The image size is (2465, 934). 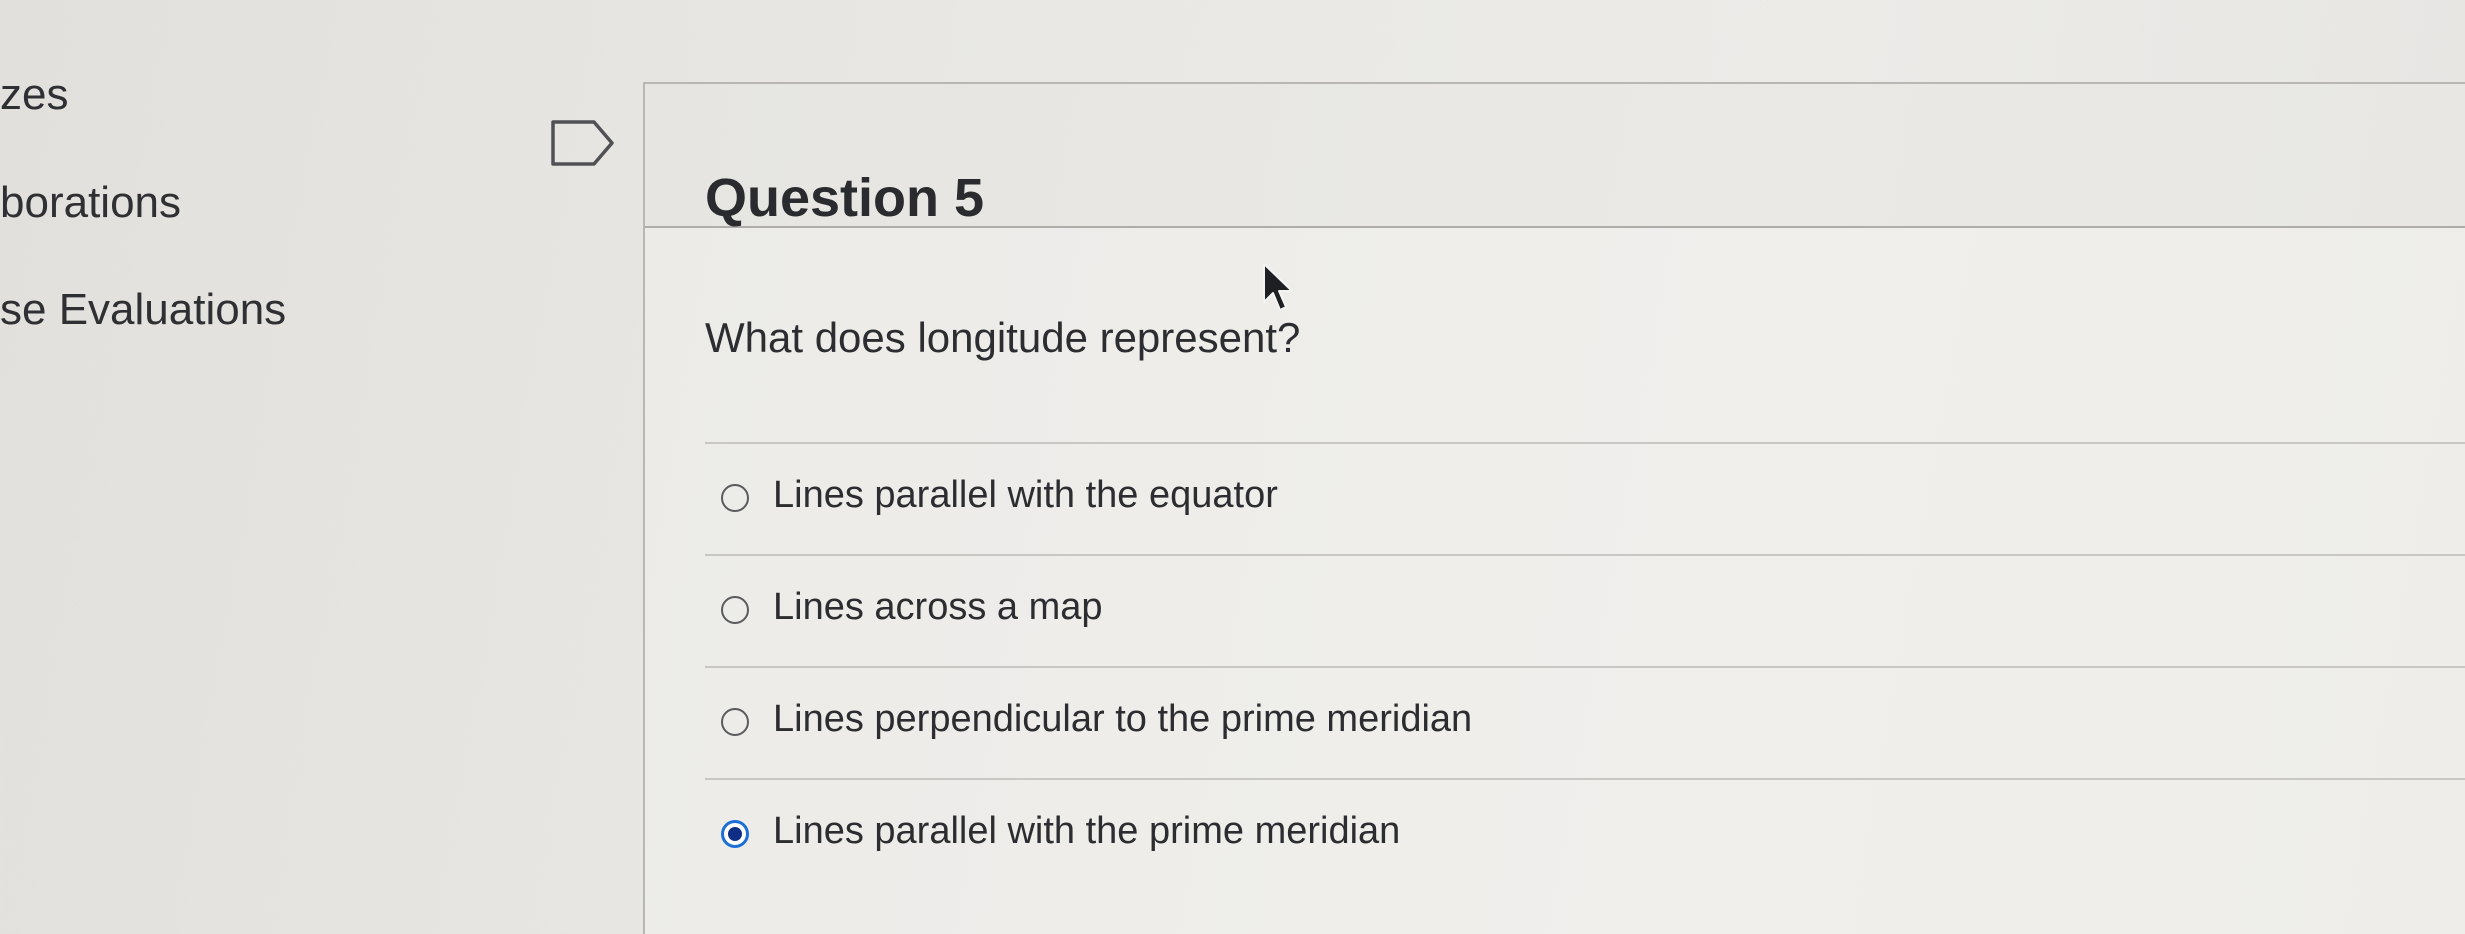 I want to click on answer-label: Lines parallel with the equator, so click(x=1025, y=495).